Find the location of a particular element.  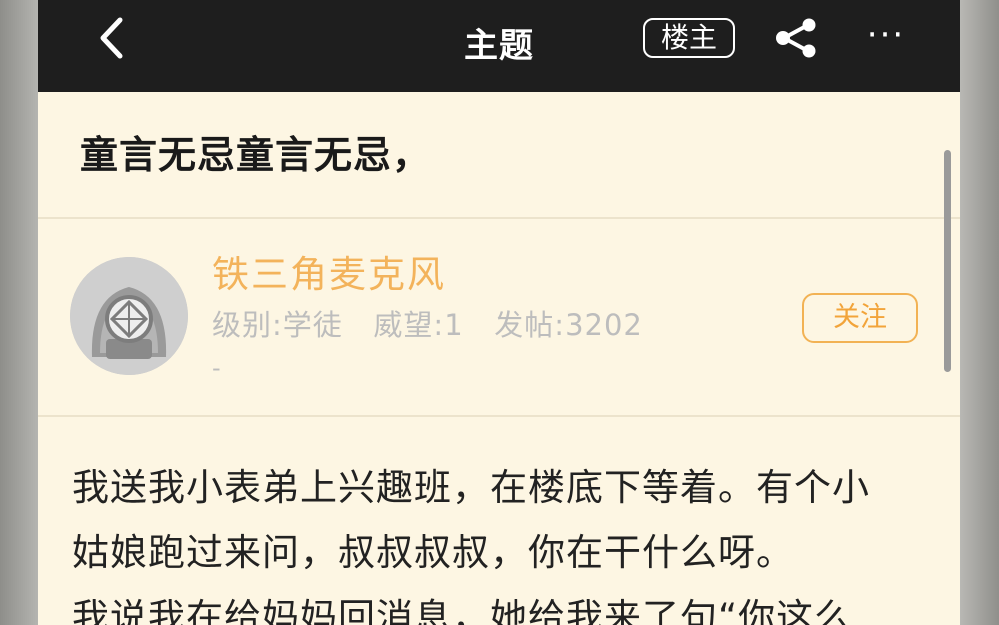

scrollbar is located at coordinates (947, 261).